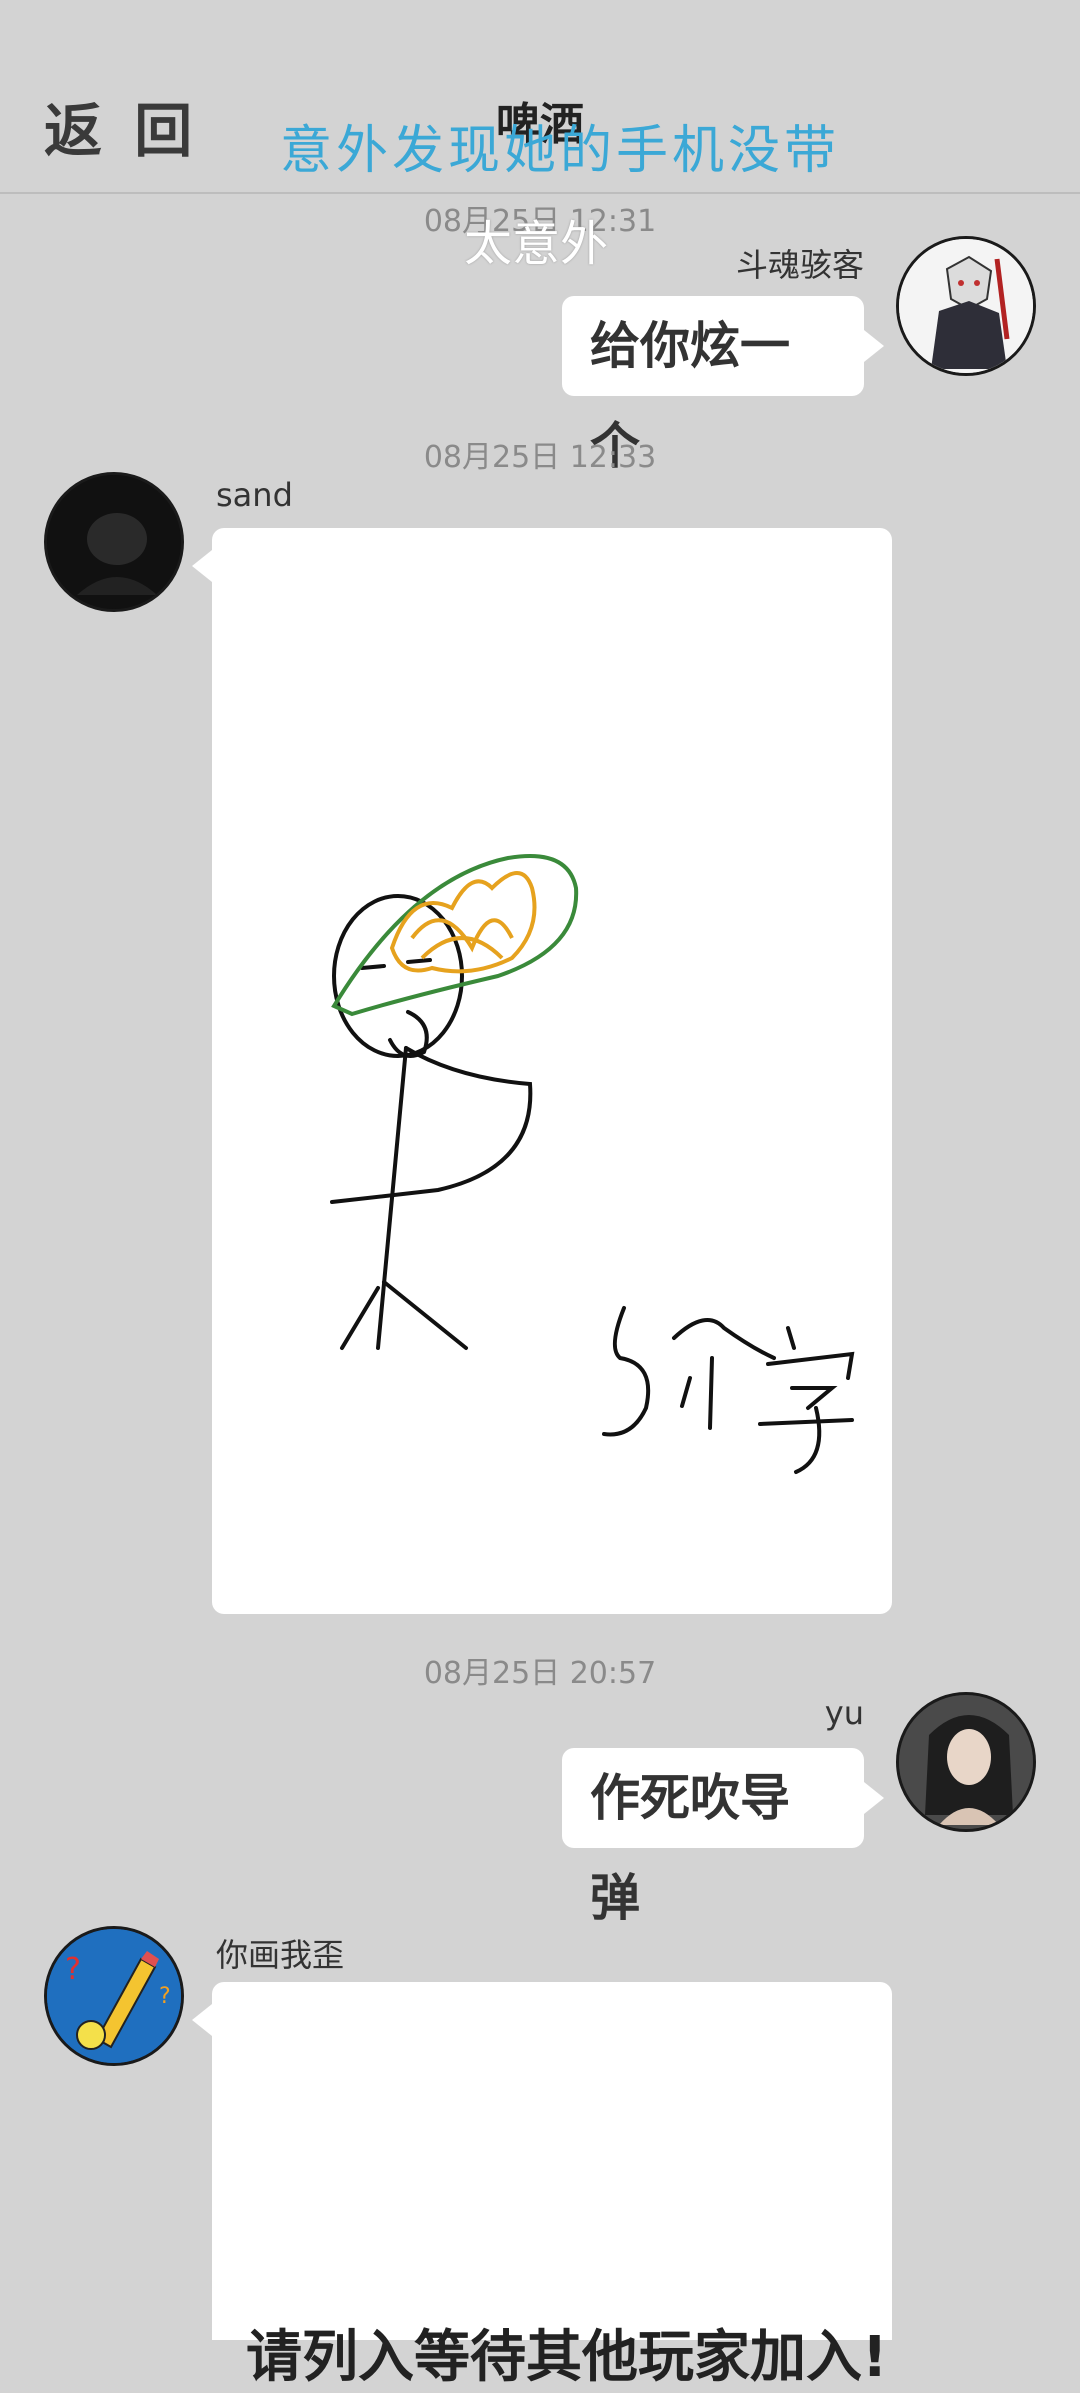 This screenshot has height=2393, width=1080. What do you see at coordinates (713, 385) in the screenshot?
I see `message-bubble: 给你炫一个` at bounding box center [713, 385].